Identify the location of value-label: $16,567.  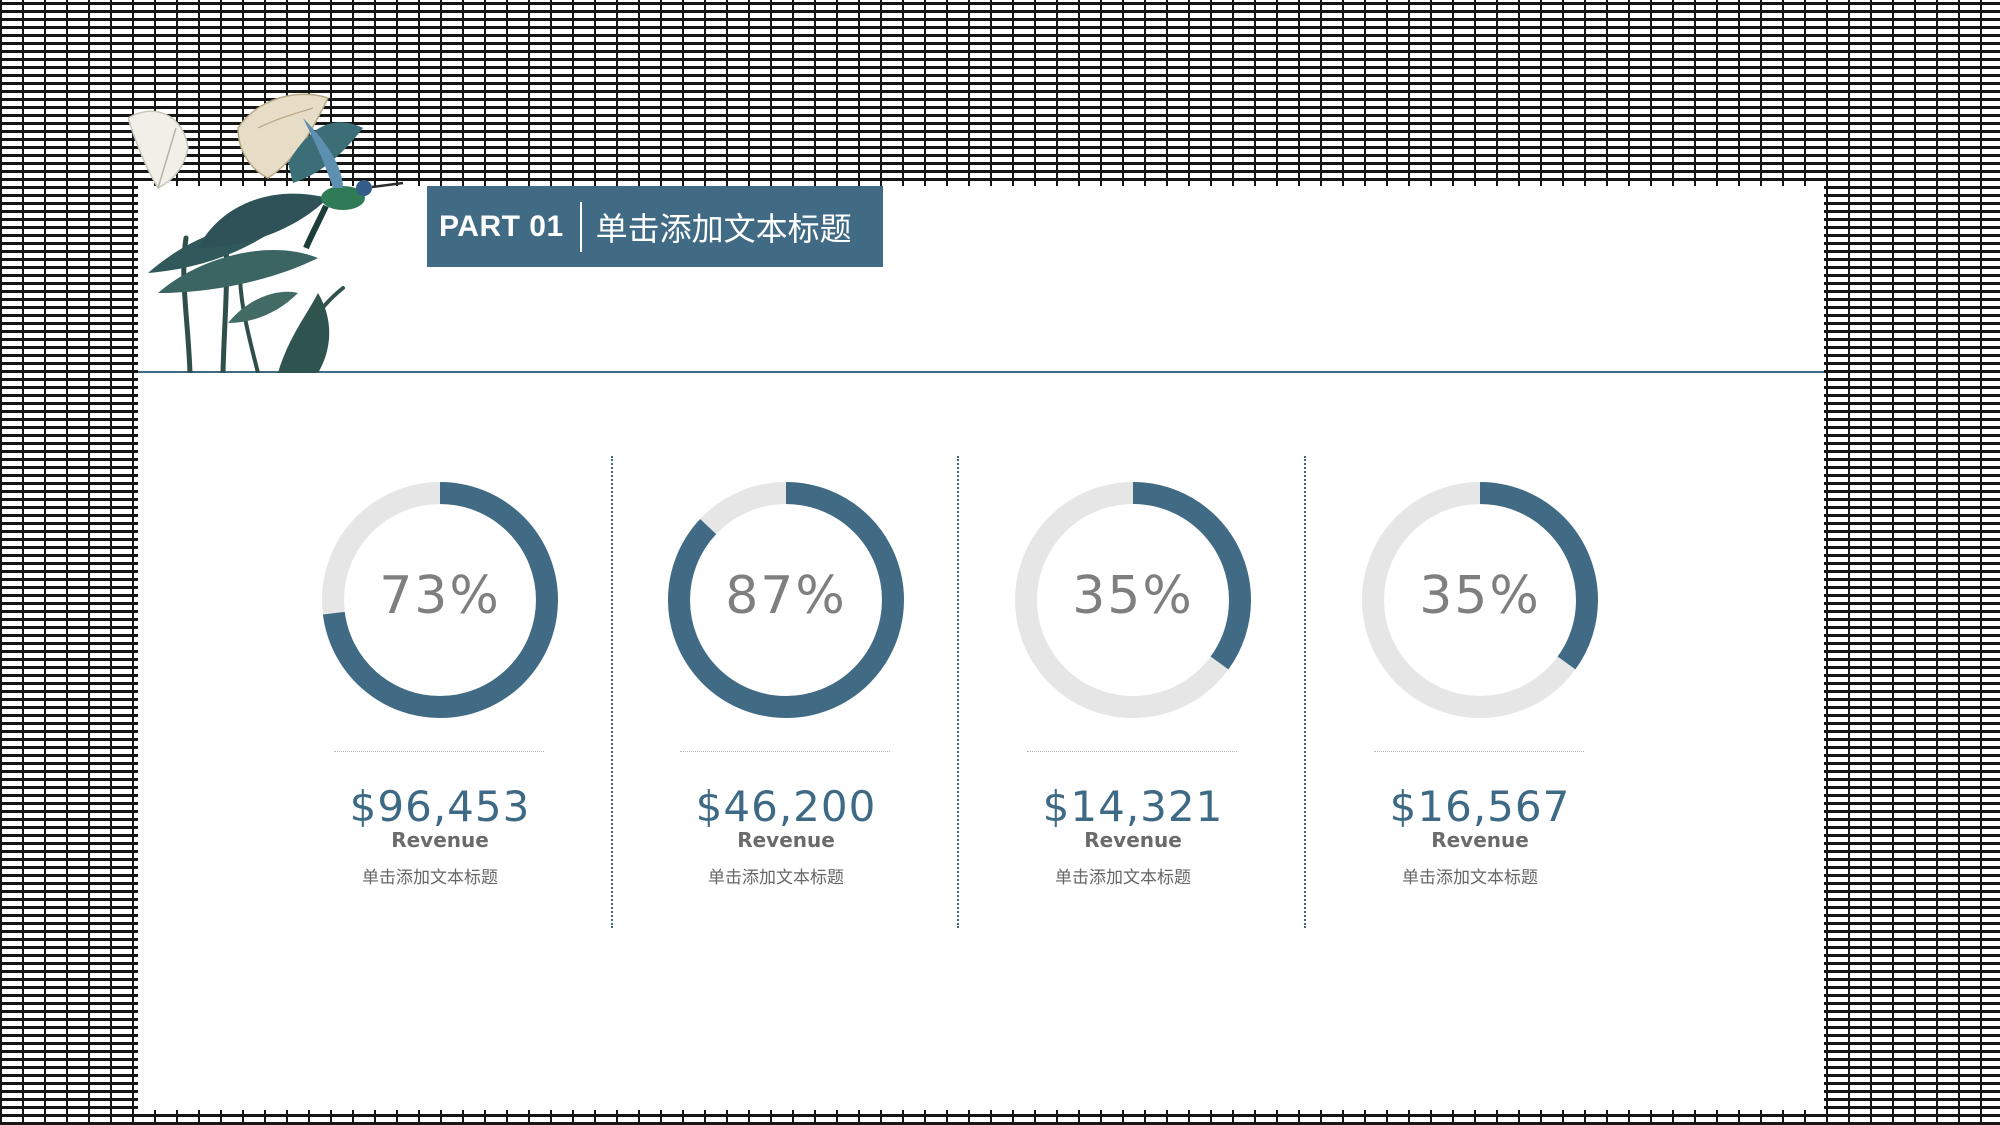
(1480, 806).